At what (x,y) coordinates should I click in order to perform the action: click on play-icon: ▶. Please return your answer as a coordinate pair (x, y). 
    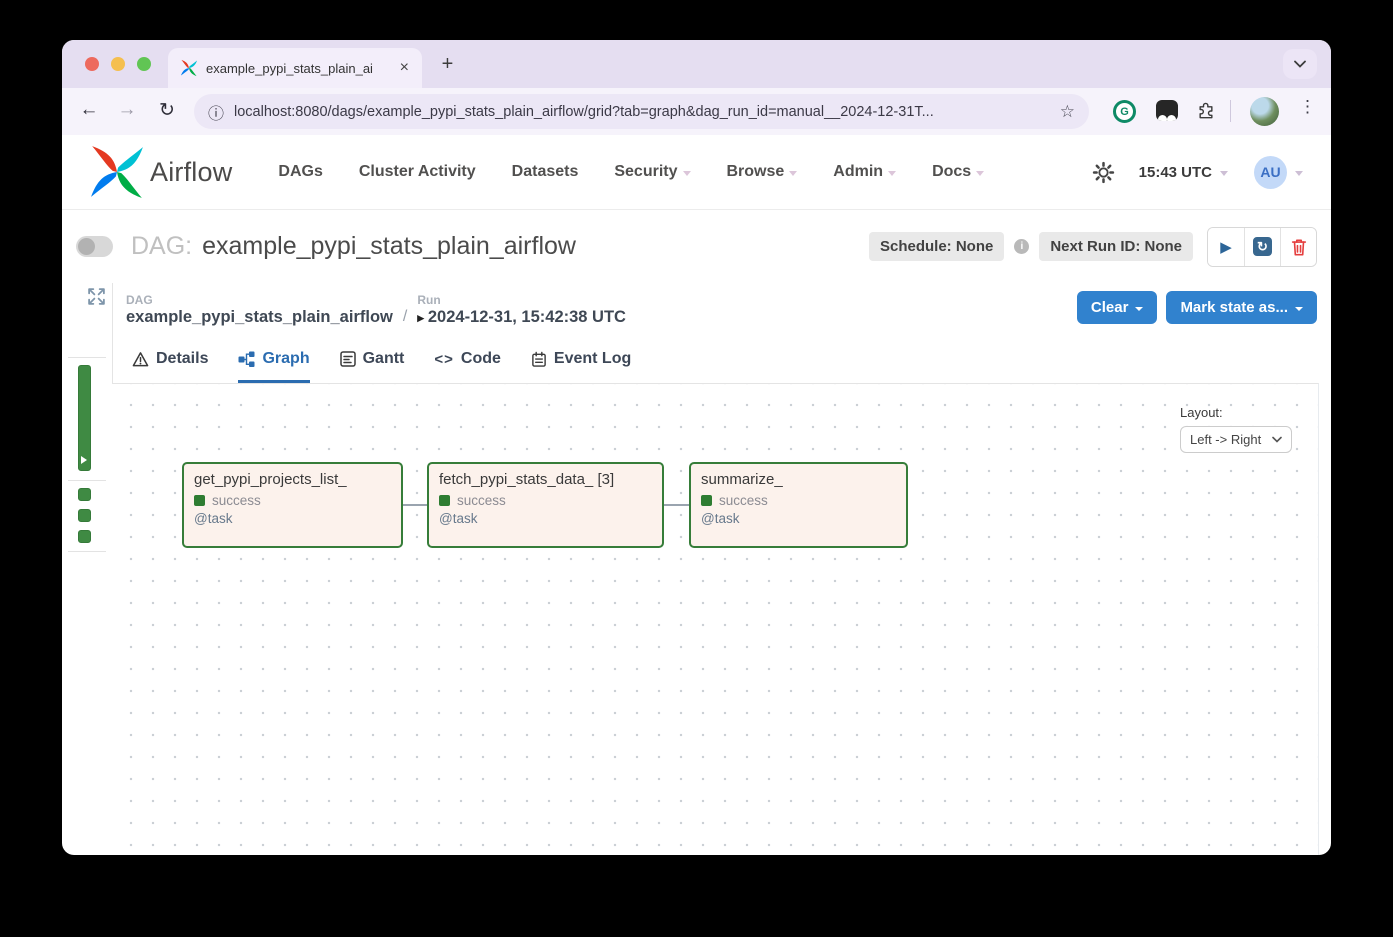
    Looking at the image, I should click on (1226, 247).